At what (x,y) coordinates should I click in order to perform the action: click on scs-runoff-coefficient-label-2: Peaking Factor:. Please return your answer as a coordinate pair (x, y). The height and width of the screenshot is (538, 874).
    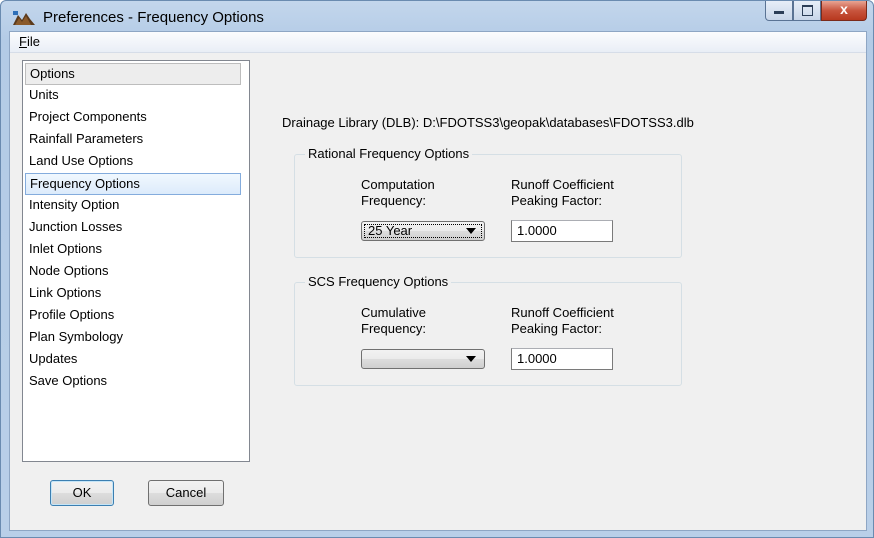
    Looking at the image, I should click on (557, 328).